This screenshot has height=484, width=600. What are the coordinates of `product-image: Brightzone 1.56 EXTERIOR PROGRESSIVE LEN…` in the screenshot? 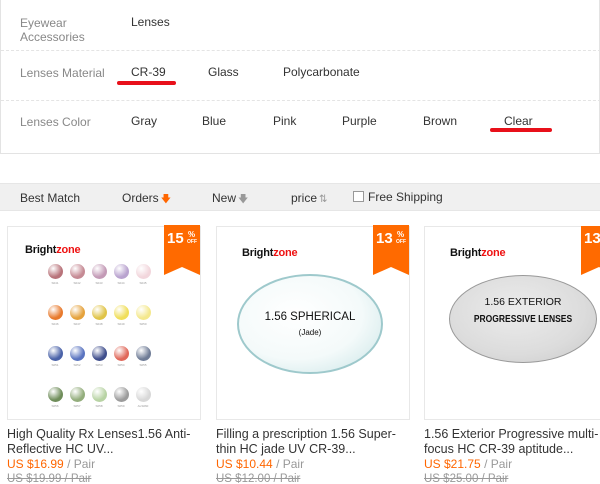 It's located at (512, 323).